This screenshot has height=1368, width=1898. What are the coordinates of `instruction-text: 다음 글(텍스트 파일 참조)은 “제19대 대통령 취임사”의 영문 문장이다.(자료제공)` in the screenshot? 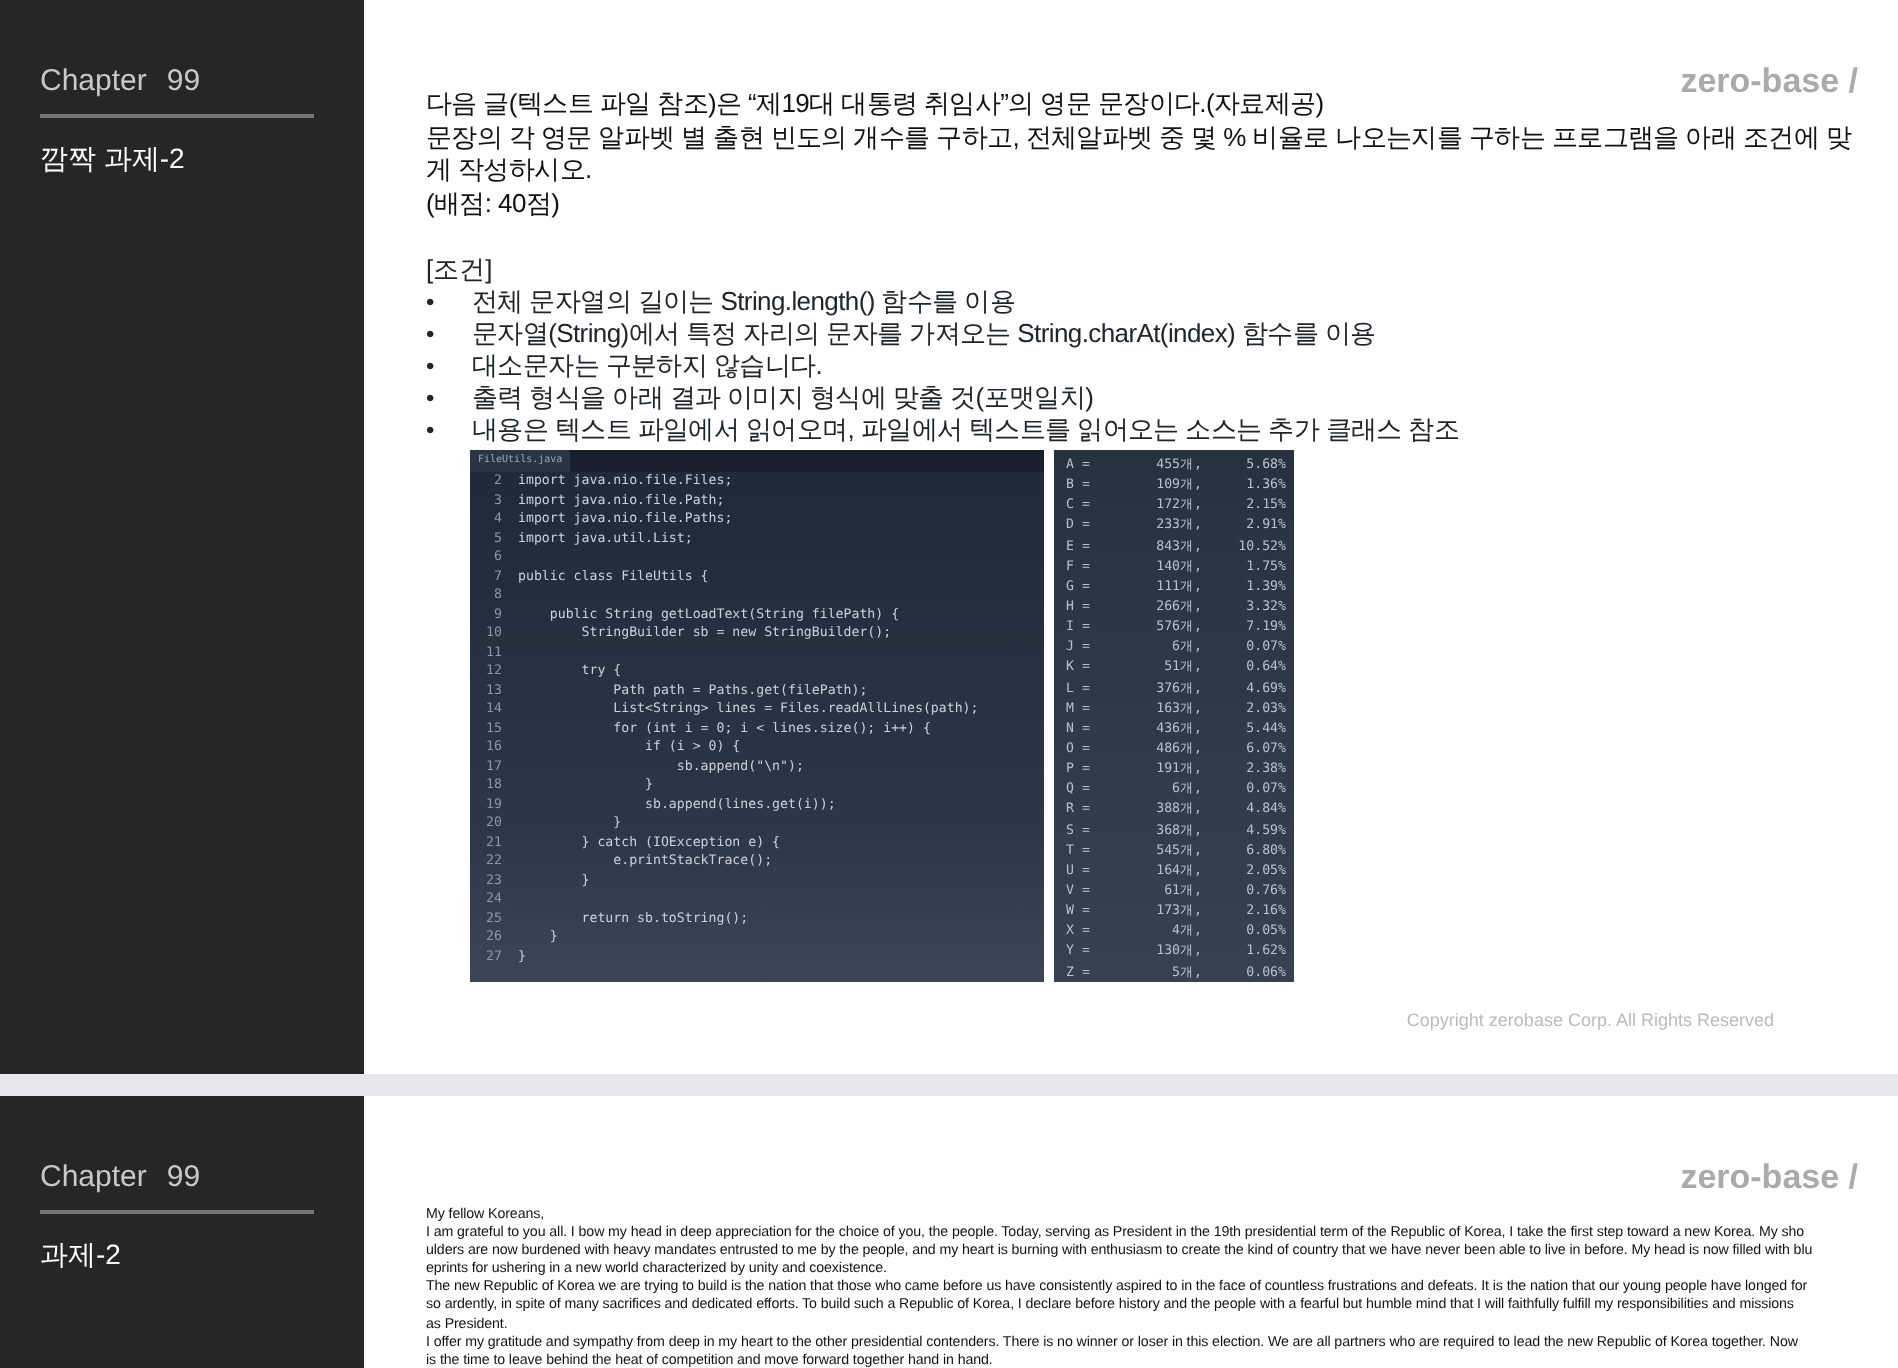 It's located at (876, 104).